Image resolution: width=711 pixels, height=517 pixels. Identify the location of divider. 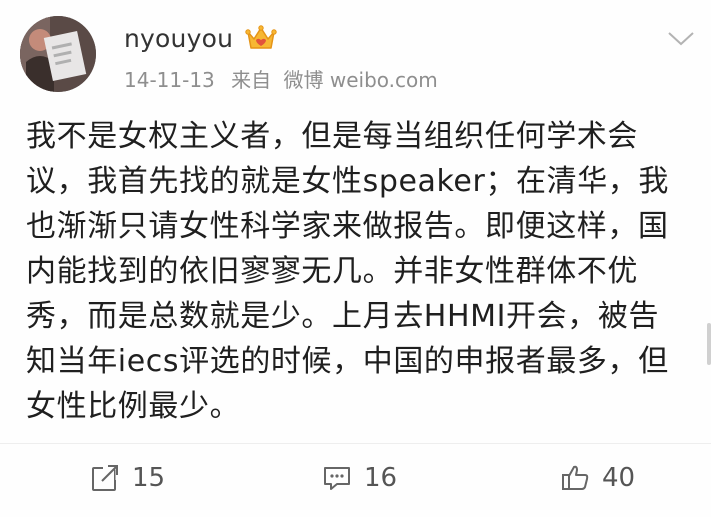
(355, 443).